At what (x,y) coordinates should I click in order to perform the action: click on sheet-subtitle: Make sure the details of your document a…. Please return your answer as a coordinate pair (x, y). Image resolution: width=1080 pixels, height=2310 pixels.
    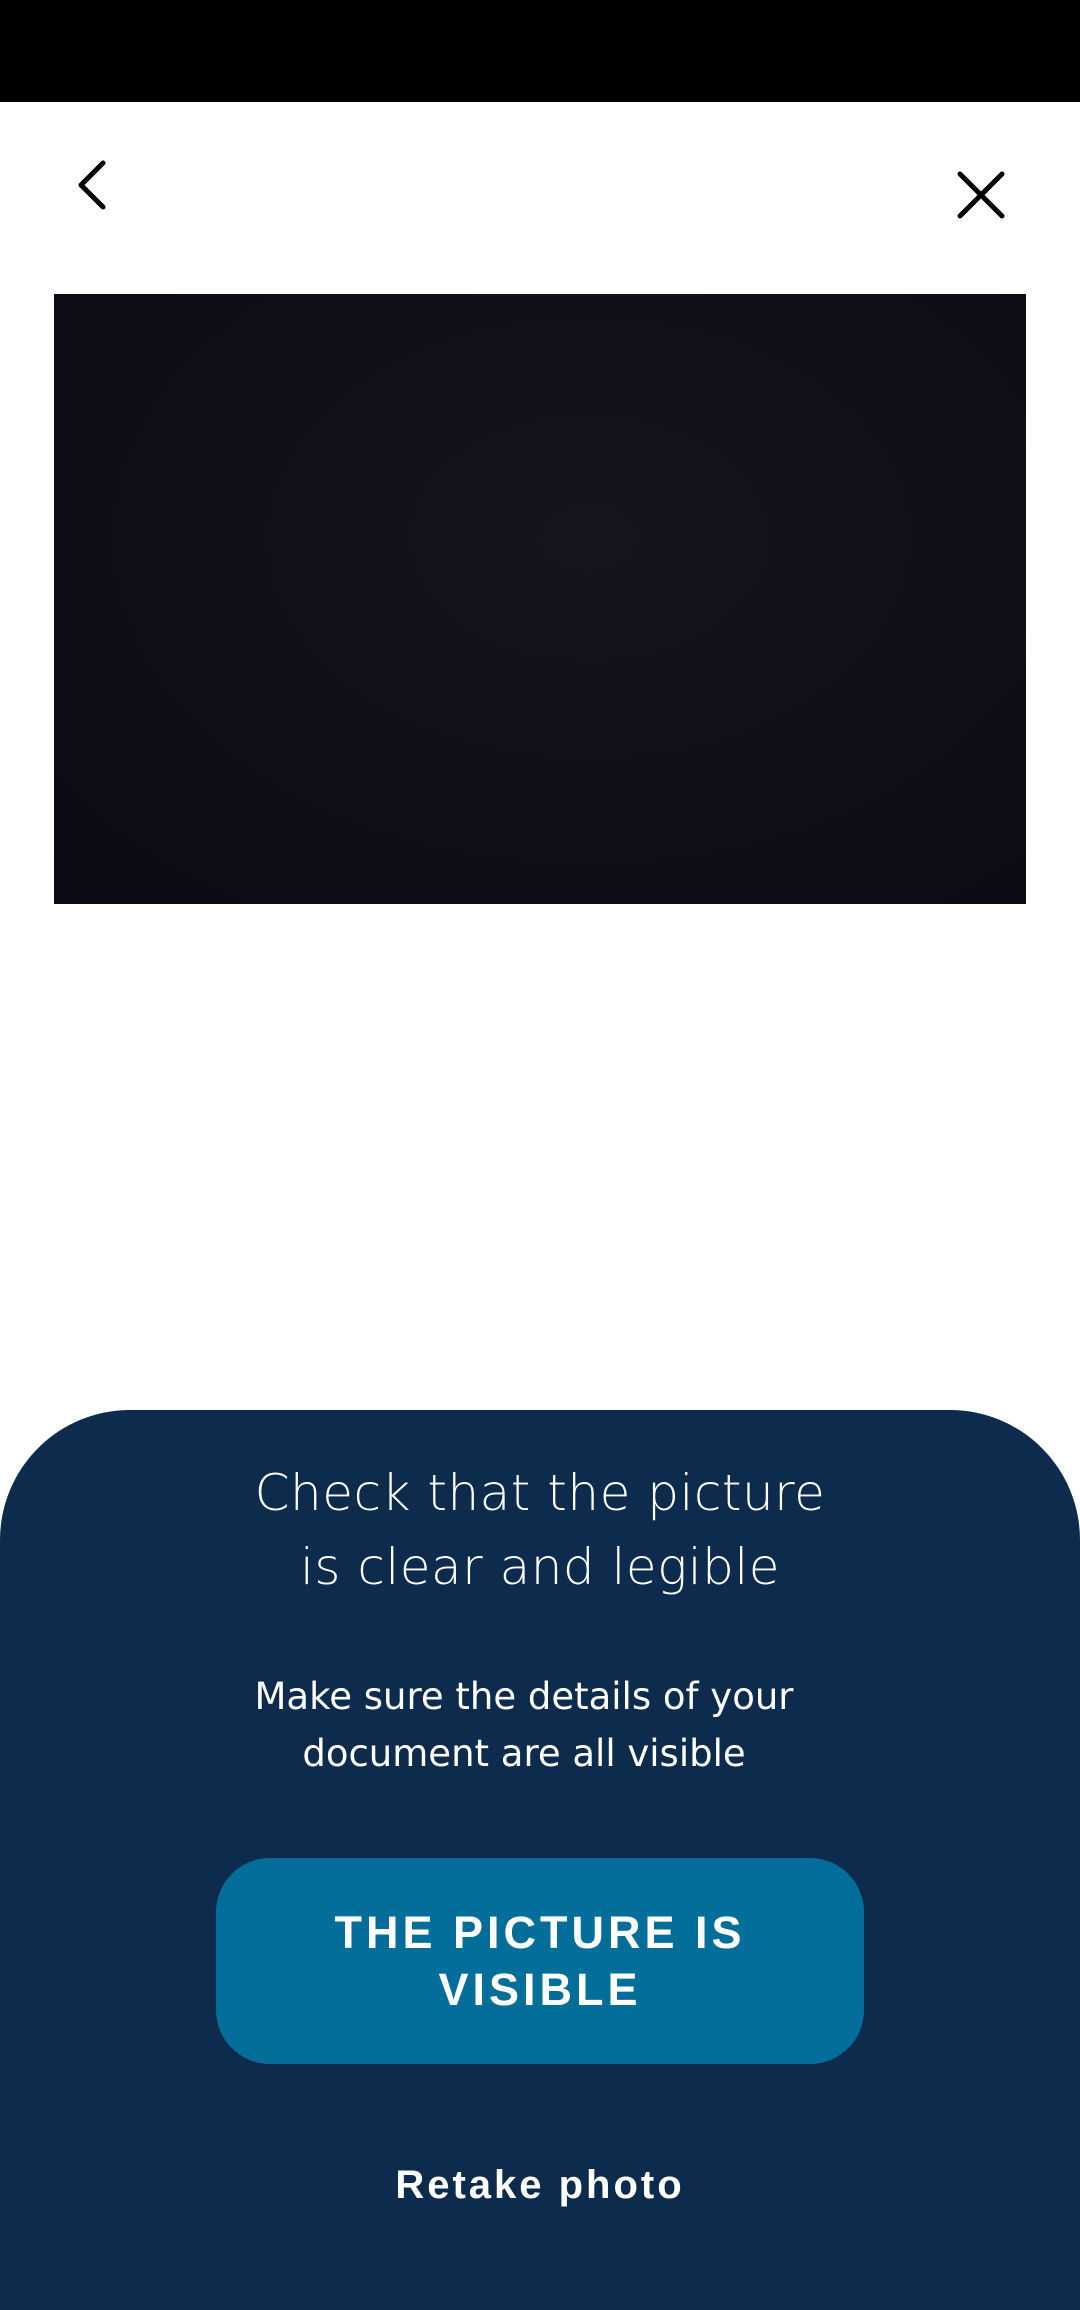
    Looking at the image, I should click on (524, 1725).